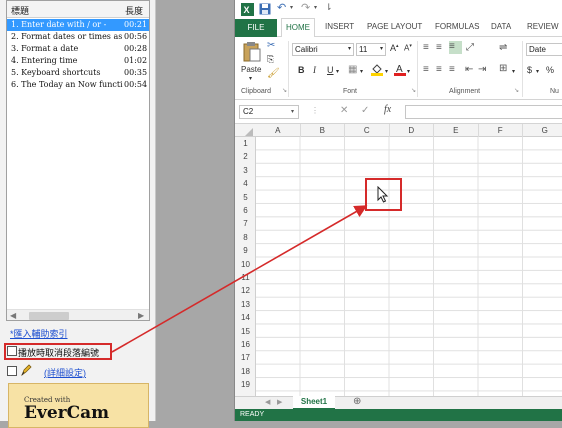 This screenshot has height=428, width=562. Describe the element at coordinates (501, 130) in the screenshot. I see `column-header: F` at that location.